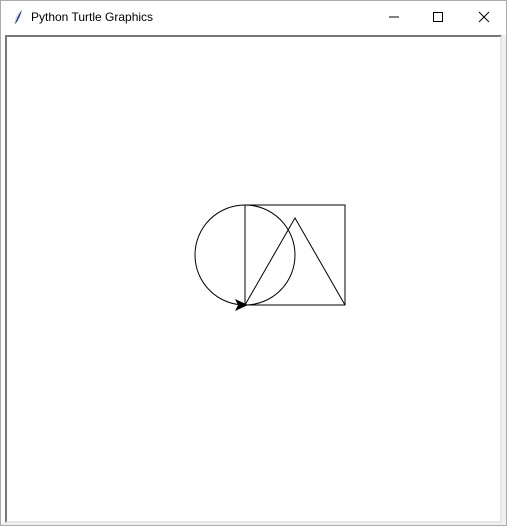 This screenshot has width=507, height=526. Describe the element at coordinates (253, 524) in the screenshot. I see `canvas-bottom-edge` at that location.